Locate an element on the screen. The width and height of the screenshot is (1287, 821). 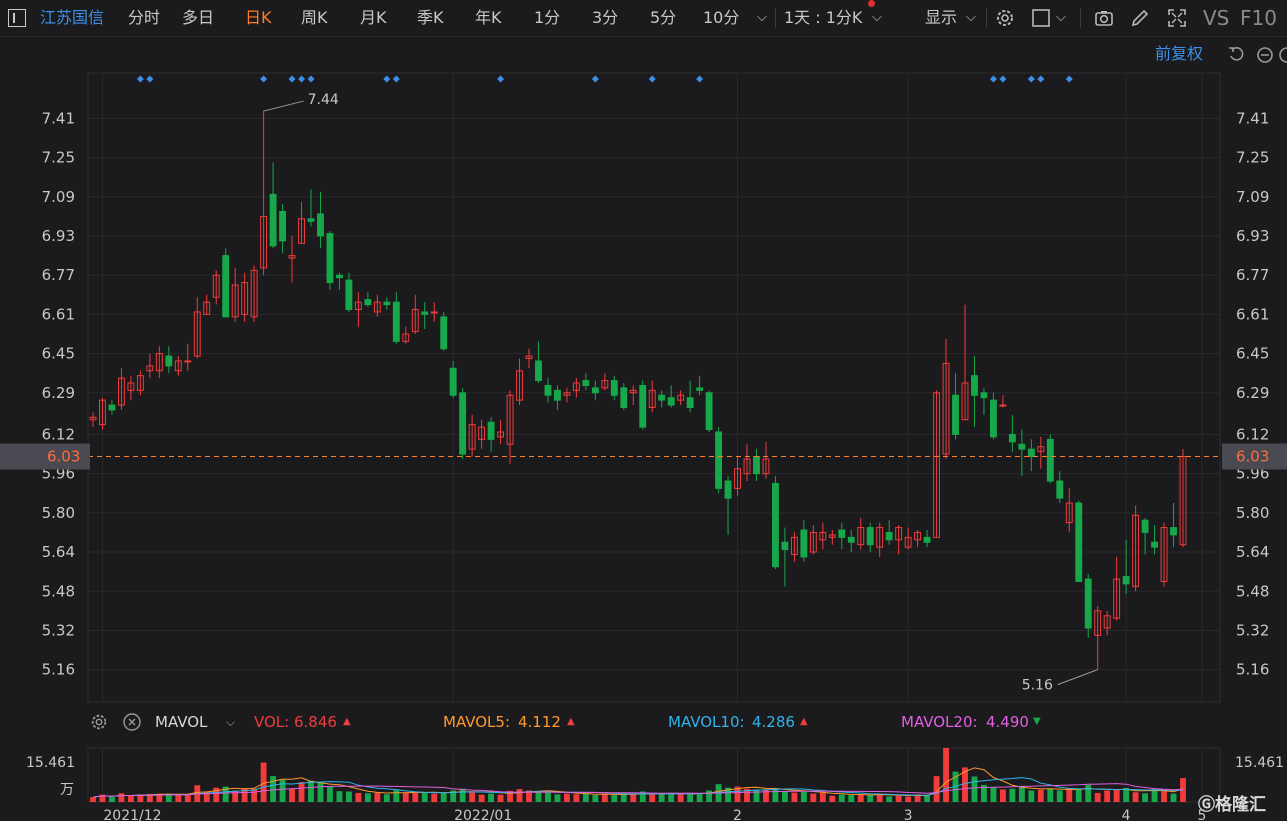
tab-3: 周K is located at coordinates (314, 18).